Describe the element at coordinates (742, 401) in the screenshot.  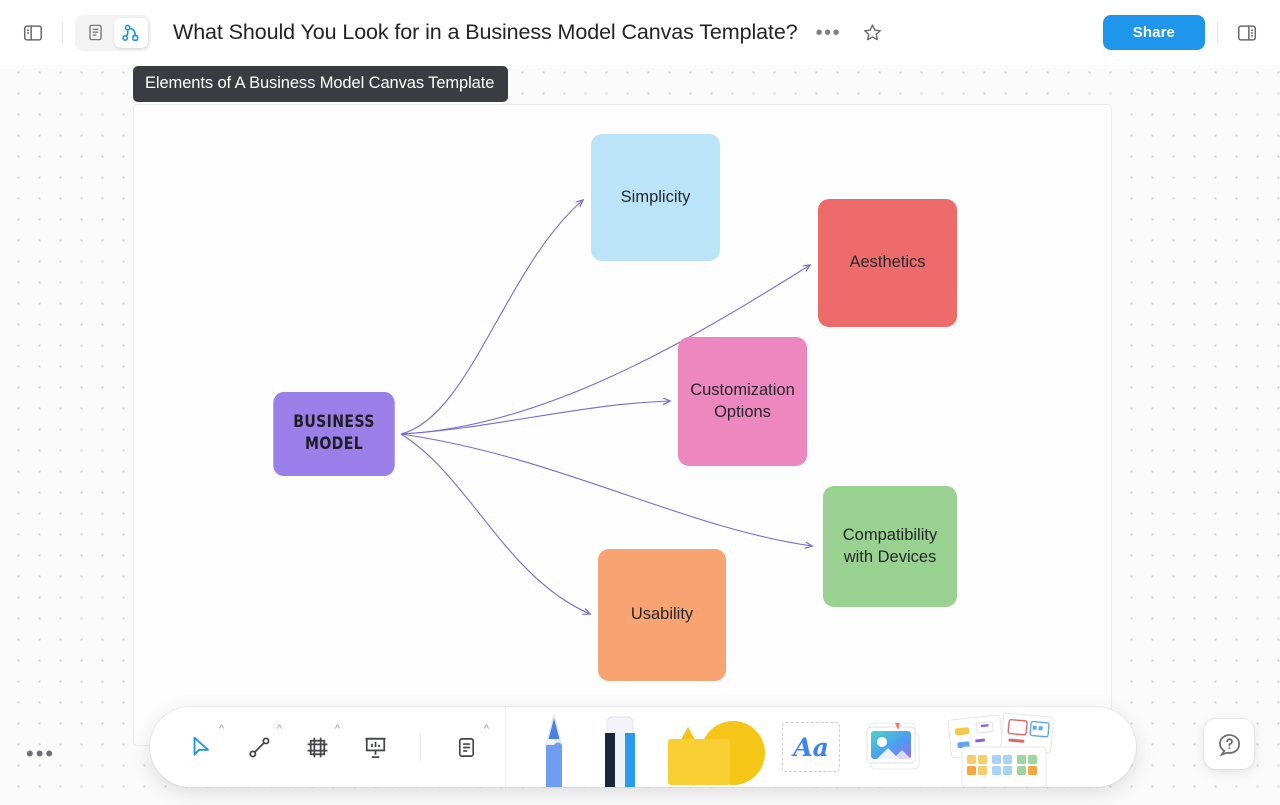
I see `node-customization-options: Customization Options` at that location.